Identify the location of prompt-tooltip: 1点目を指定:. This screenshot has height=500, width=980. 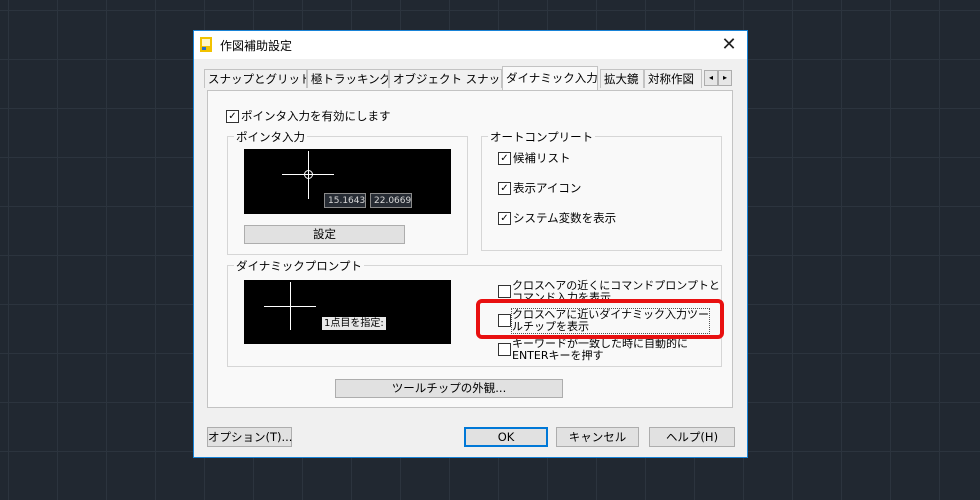
(354, 323).